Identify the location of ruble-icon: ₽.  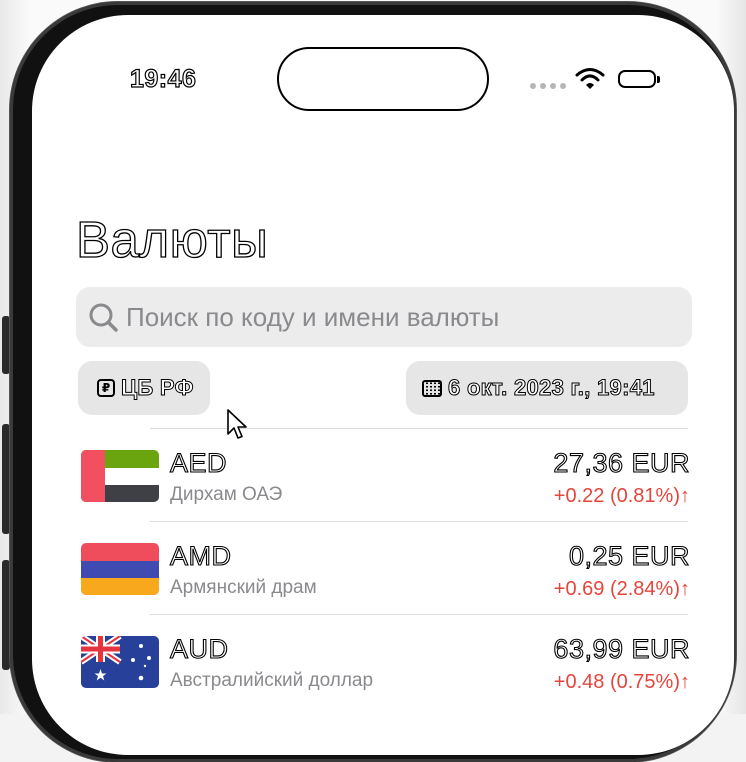
(106, 388).